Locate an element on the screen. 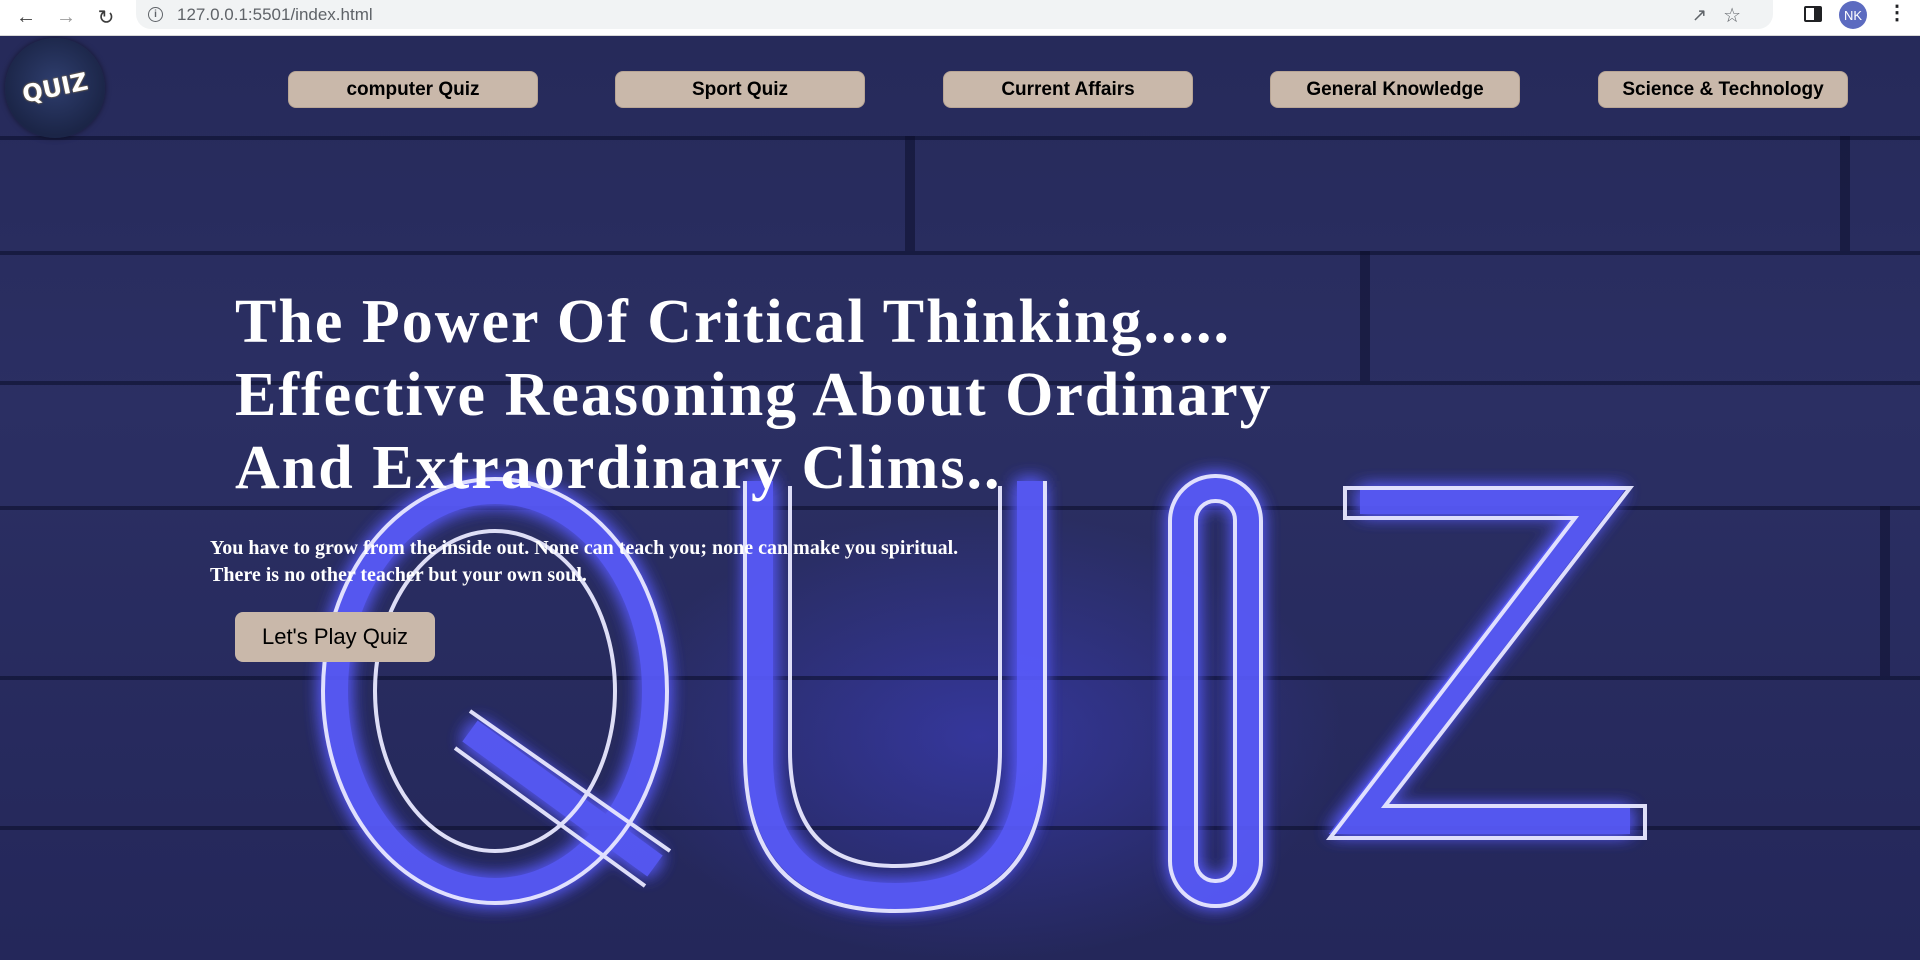 This screenshot has width=1920, height=960. forward-arrow-icon: → is located at coordinates (66, 18).